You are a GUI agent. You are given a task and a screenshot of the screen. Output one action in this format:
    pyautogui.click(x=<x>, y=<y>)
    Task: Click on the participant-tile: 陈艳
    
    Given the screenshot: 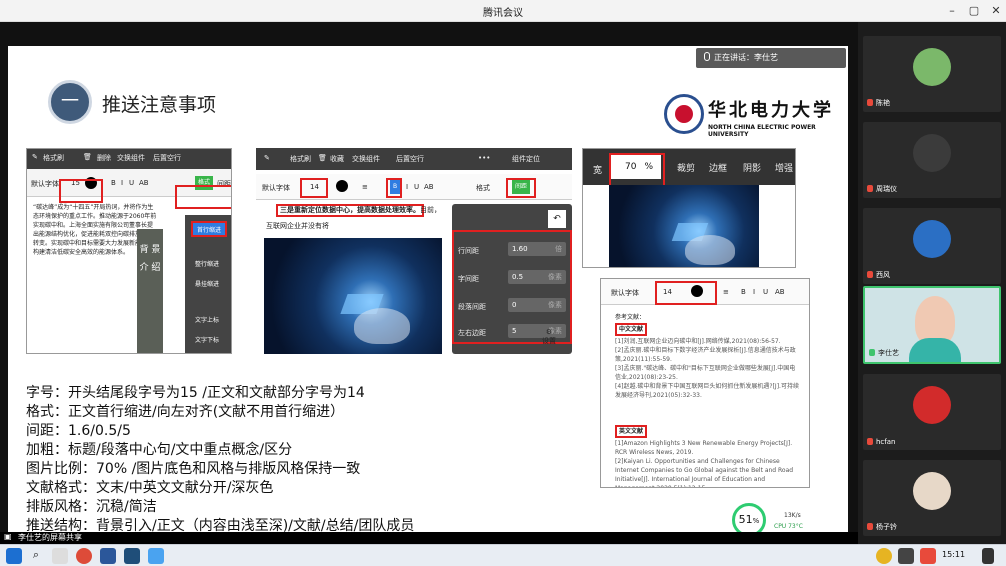 What is the action you would take?
    pyautogui.click(x=932, y=74)
    